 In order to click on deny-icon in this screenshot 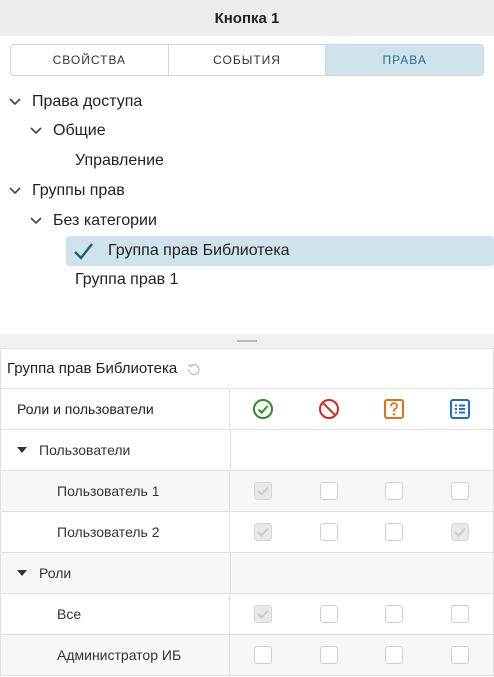, I will do `click(328, 409)`.